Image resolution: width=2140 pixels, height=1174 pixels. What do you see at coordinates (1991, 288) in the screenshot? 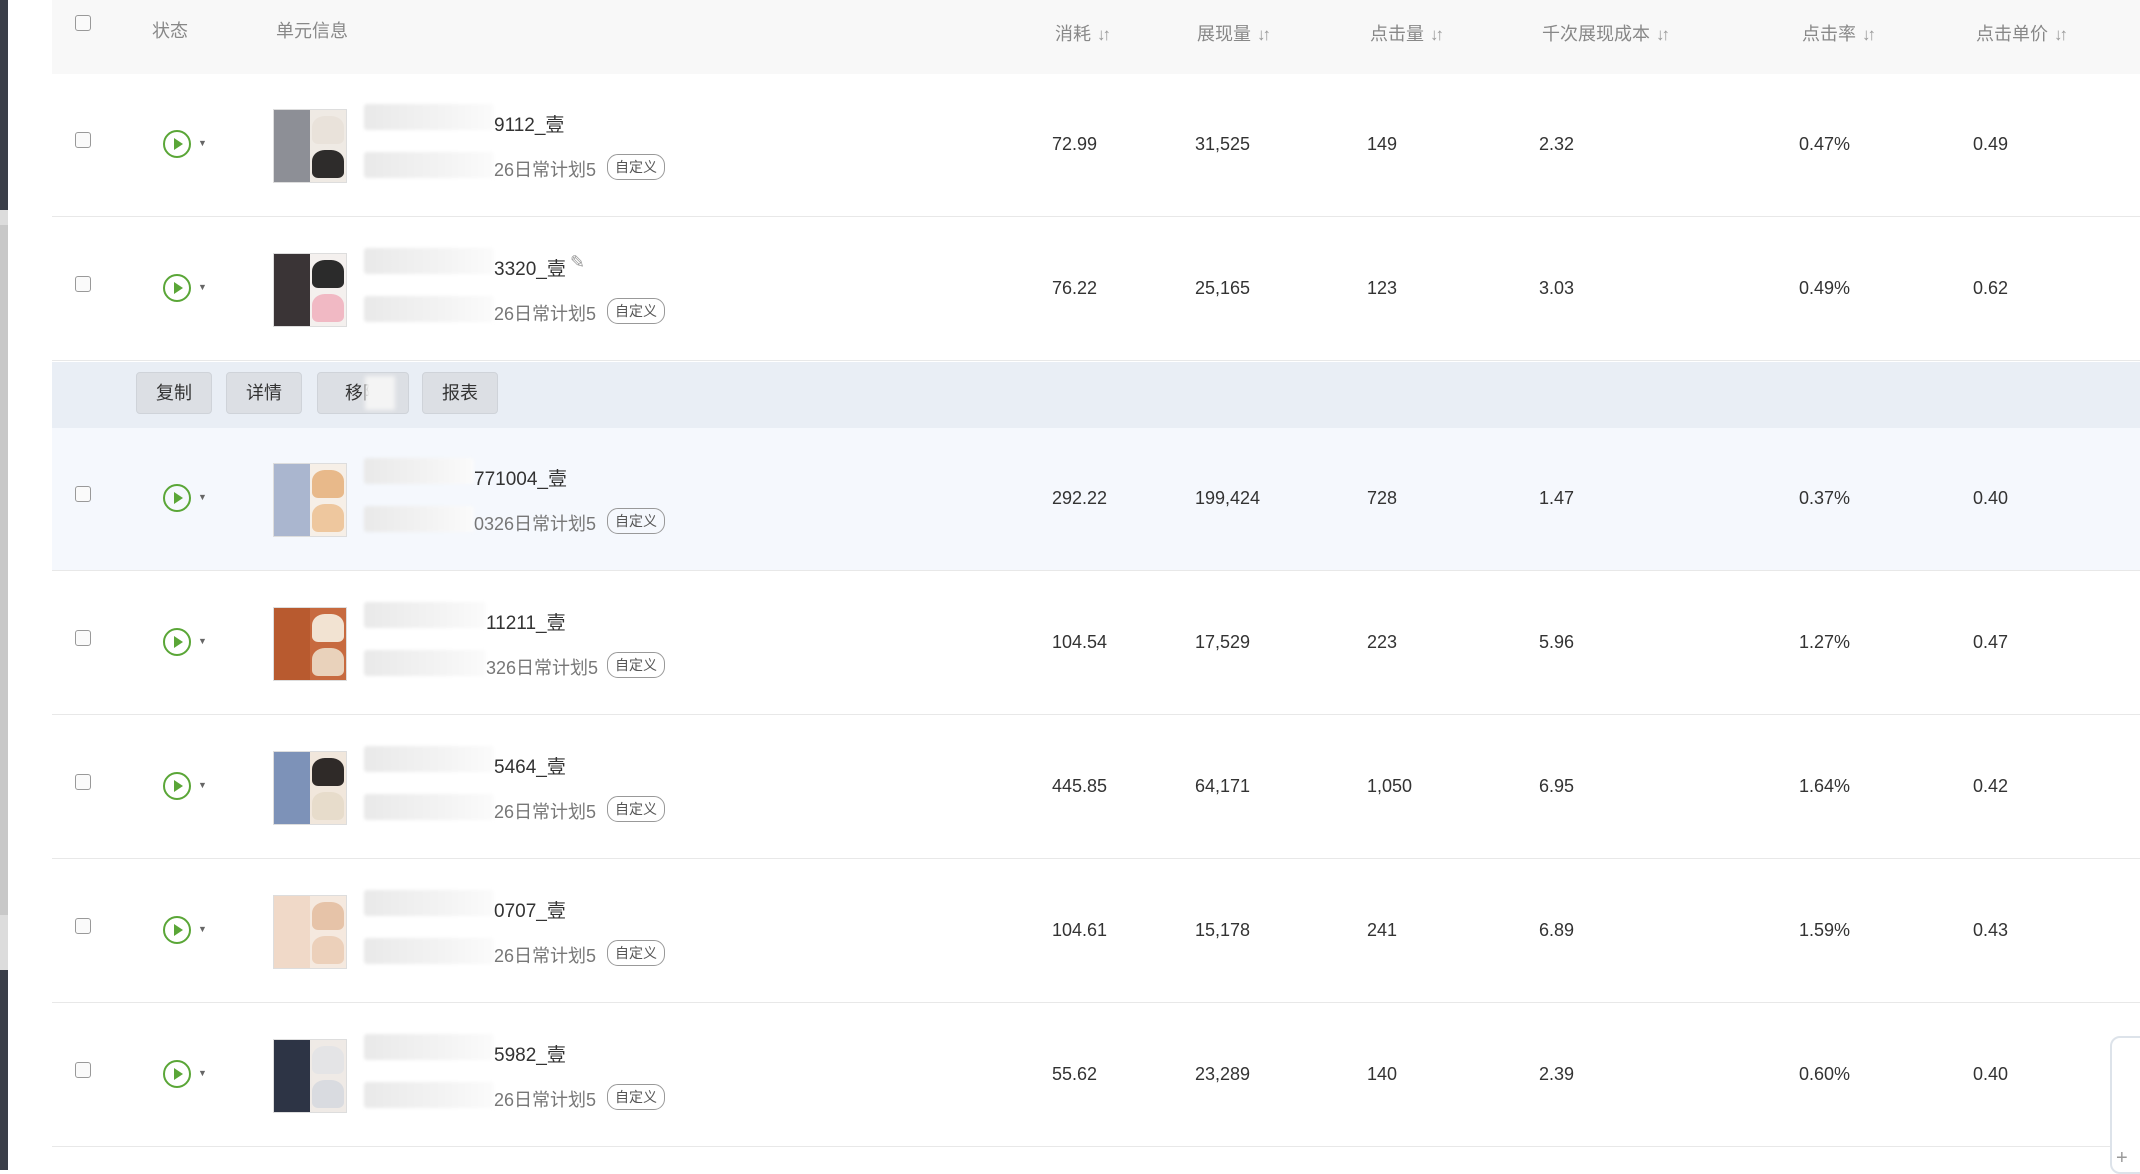
I see `cpc-value: 0.62` at bounding box center [1991, 288].